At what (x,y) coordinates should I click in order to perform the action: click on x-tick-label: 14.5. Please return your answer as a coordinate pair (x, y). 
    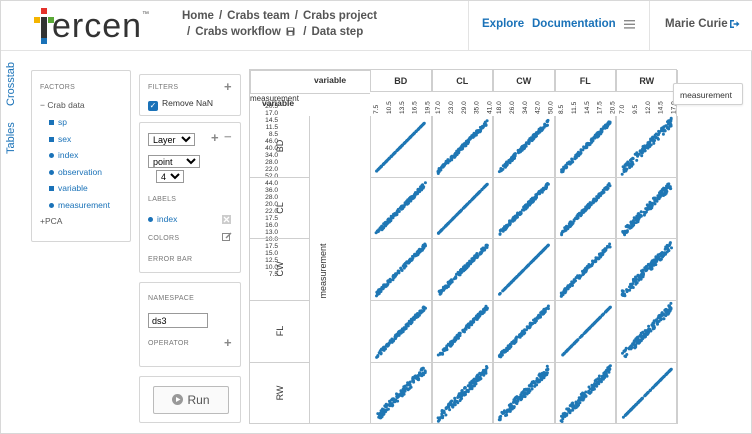
    Looking at the image, I should click on (586, 107).